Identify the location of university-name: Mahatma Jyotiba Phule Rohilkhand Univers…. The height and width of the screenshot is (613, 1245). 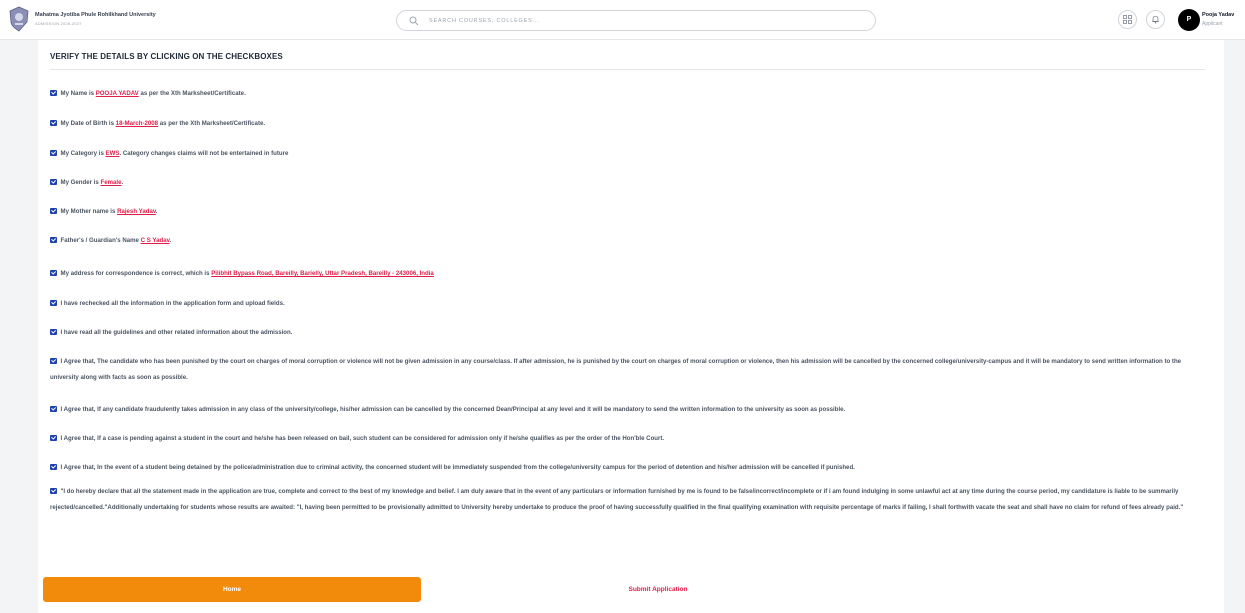
(95, 15).